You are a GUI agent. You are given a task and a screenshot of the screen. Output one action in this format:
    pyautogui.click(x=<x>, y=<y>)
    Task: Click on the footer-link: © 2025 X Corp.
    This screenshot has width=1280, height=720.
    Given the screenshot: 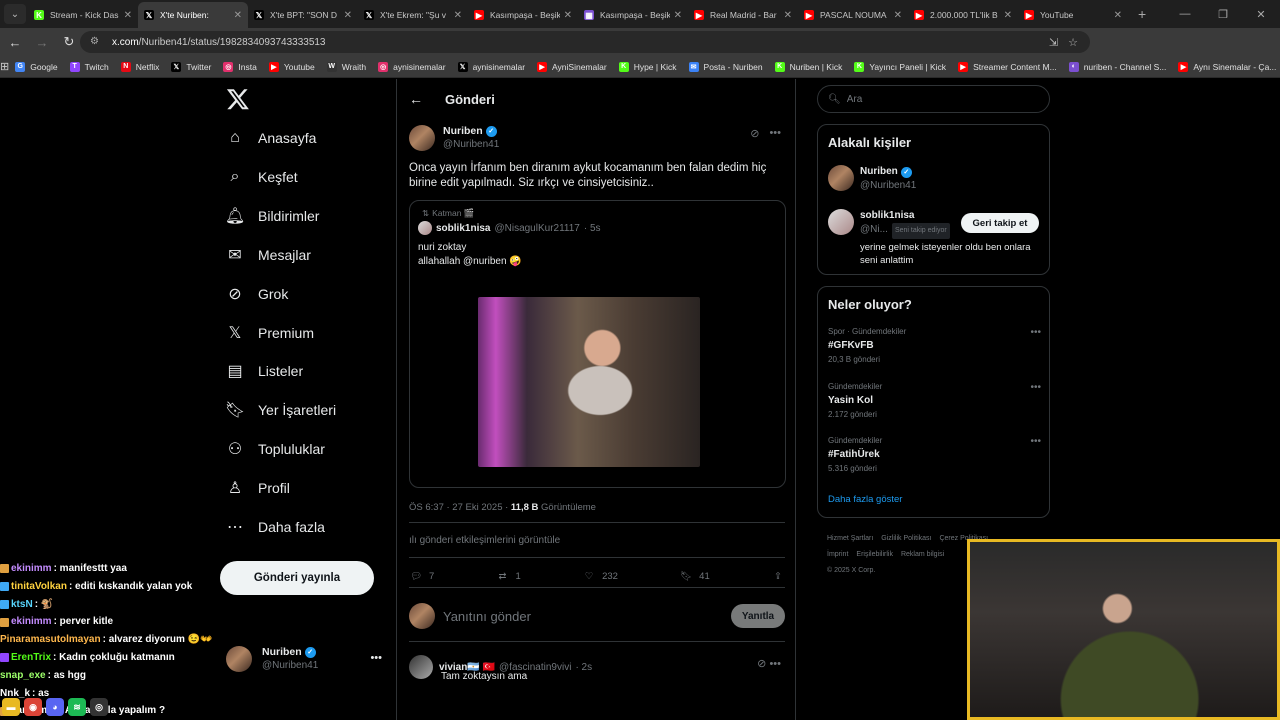 What is the action you would take?
    pyautogui.click(x=851, y=570)
    